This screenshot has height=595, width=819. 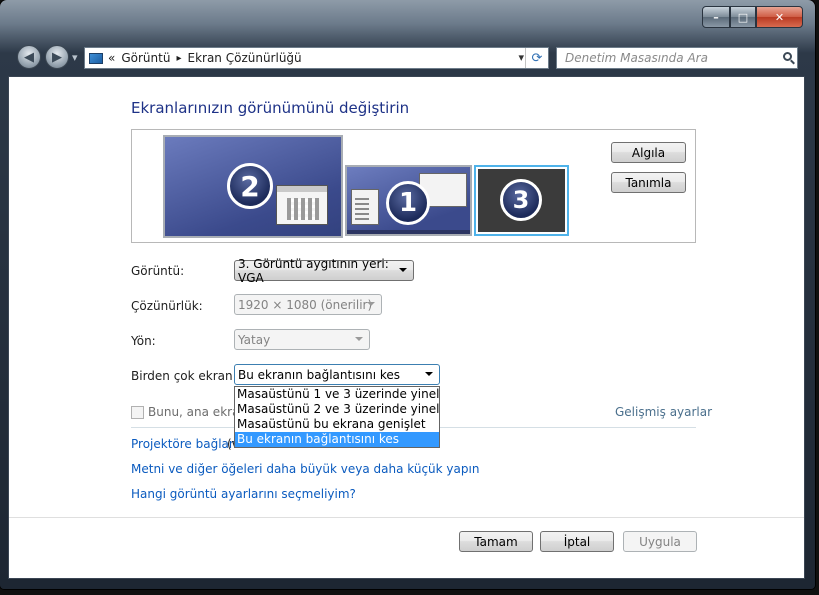 I want to click on monitor-2: 2, so click(x=253, y=186).